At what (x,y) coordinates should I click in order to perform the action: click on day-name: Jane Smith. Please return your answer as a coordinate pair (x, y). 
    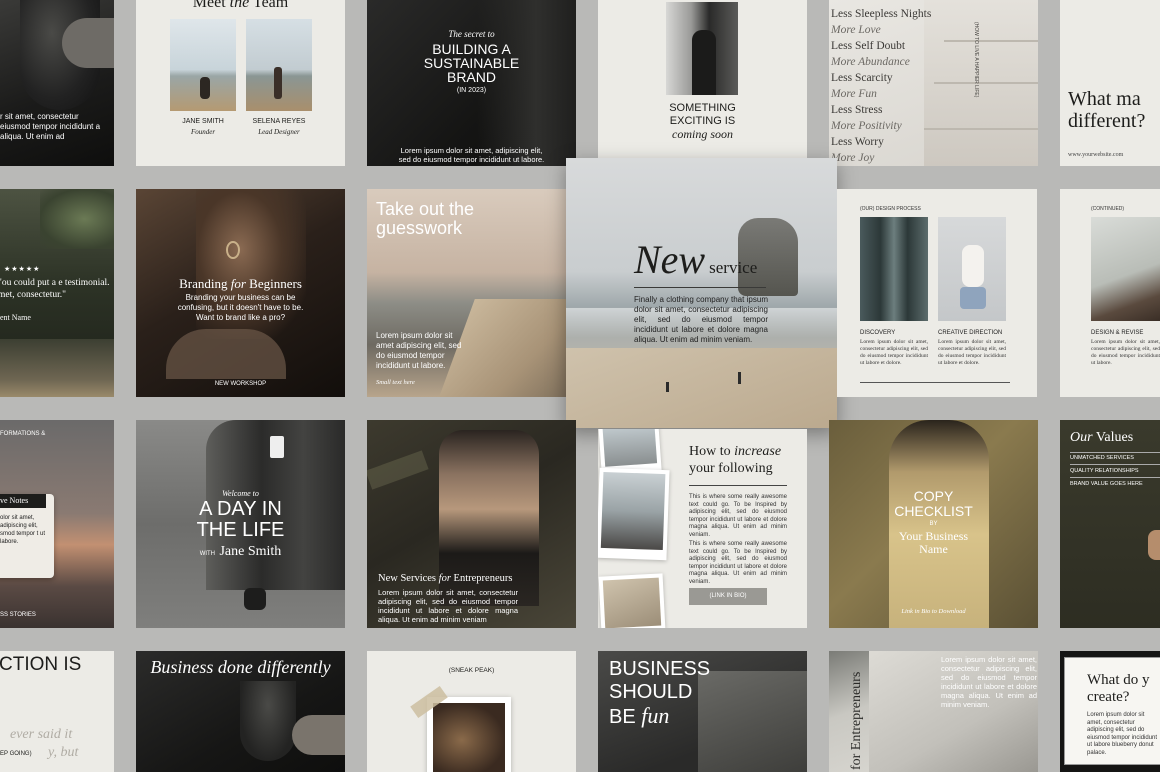
    Looking at the image, I should click on (250, 551).